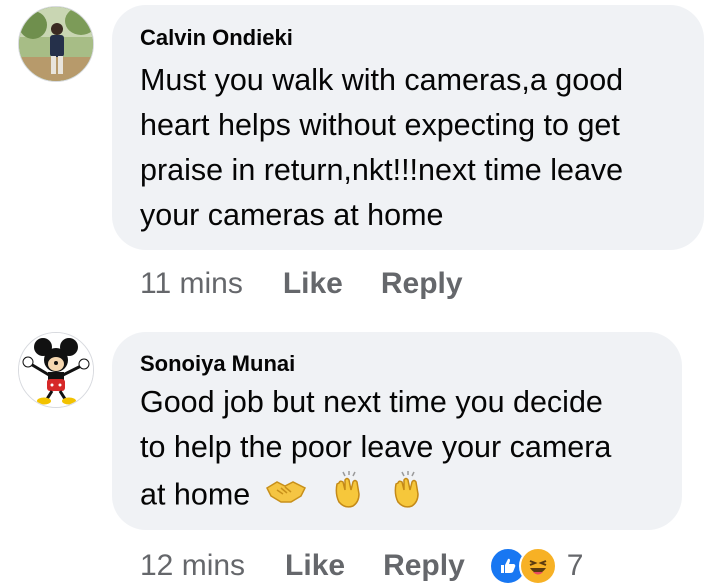 This screenshot has height=586, width=720. Describe the element at coordinates (361, 566) in the screenshot. I see `comment-actions: 12 mins Like Reply 7` at that location.